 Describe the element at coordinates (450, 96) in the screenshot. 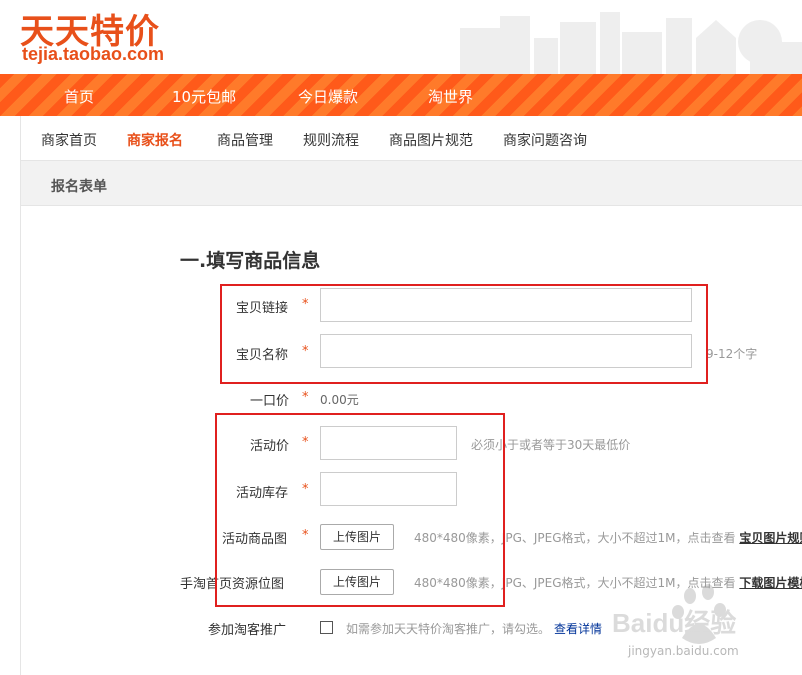

I see `nav-global: 淘世界` at that location.